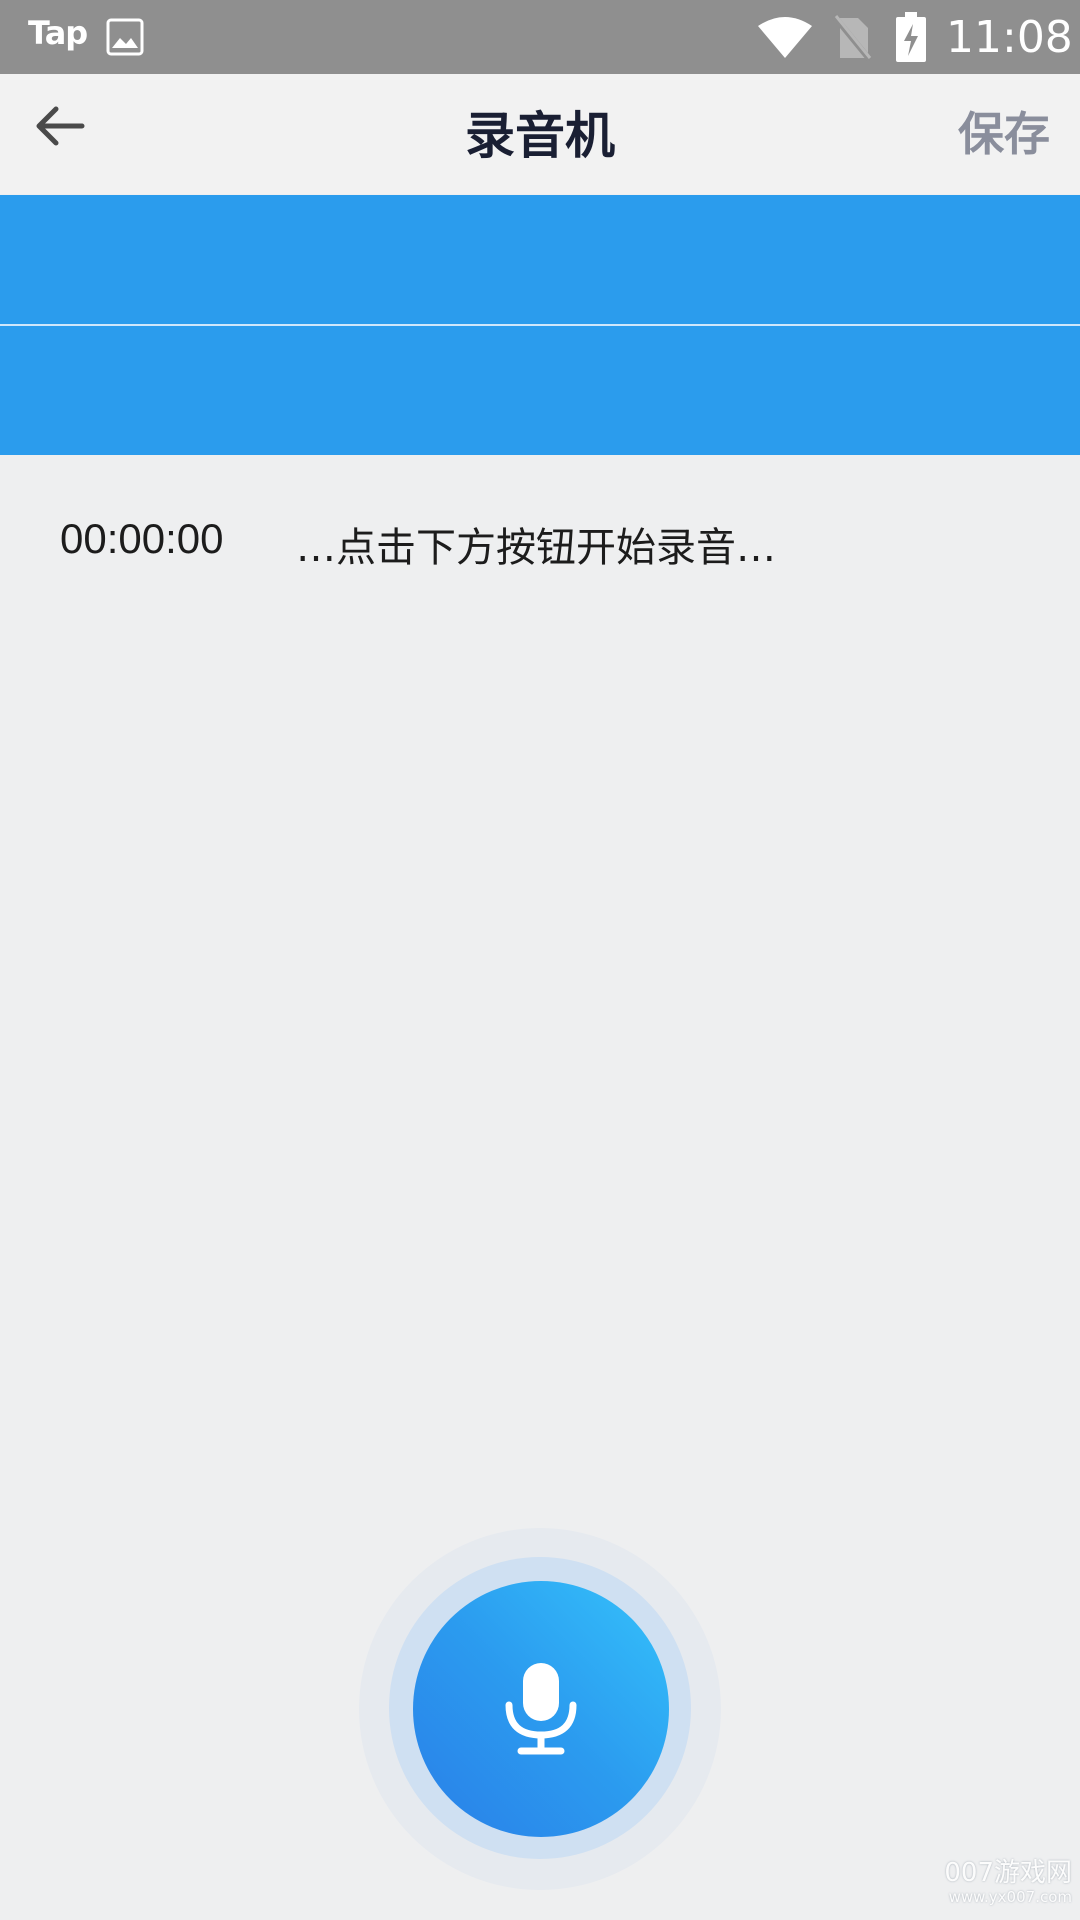 The height and width of the screenshot is (1920, 1080). What do you see at coordinates (911, 37) in the screenshot?
I see `battery-charging-icon` at bounding box center [911, 37].